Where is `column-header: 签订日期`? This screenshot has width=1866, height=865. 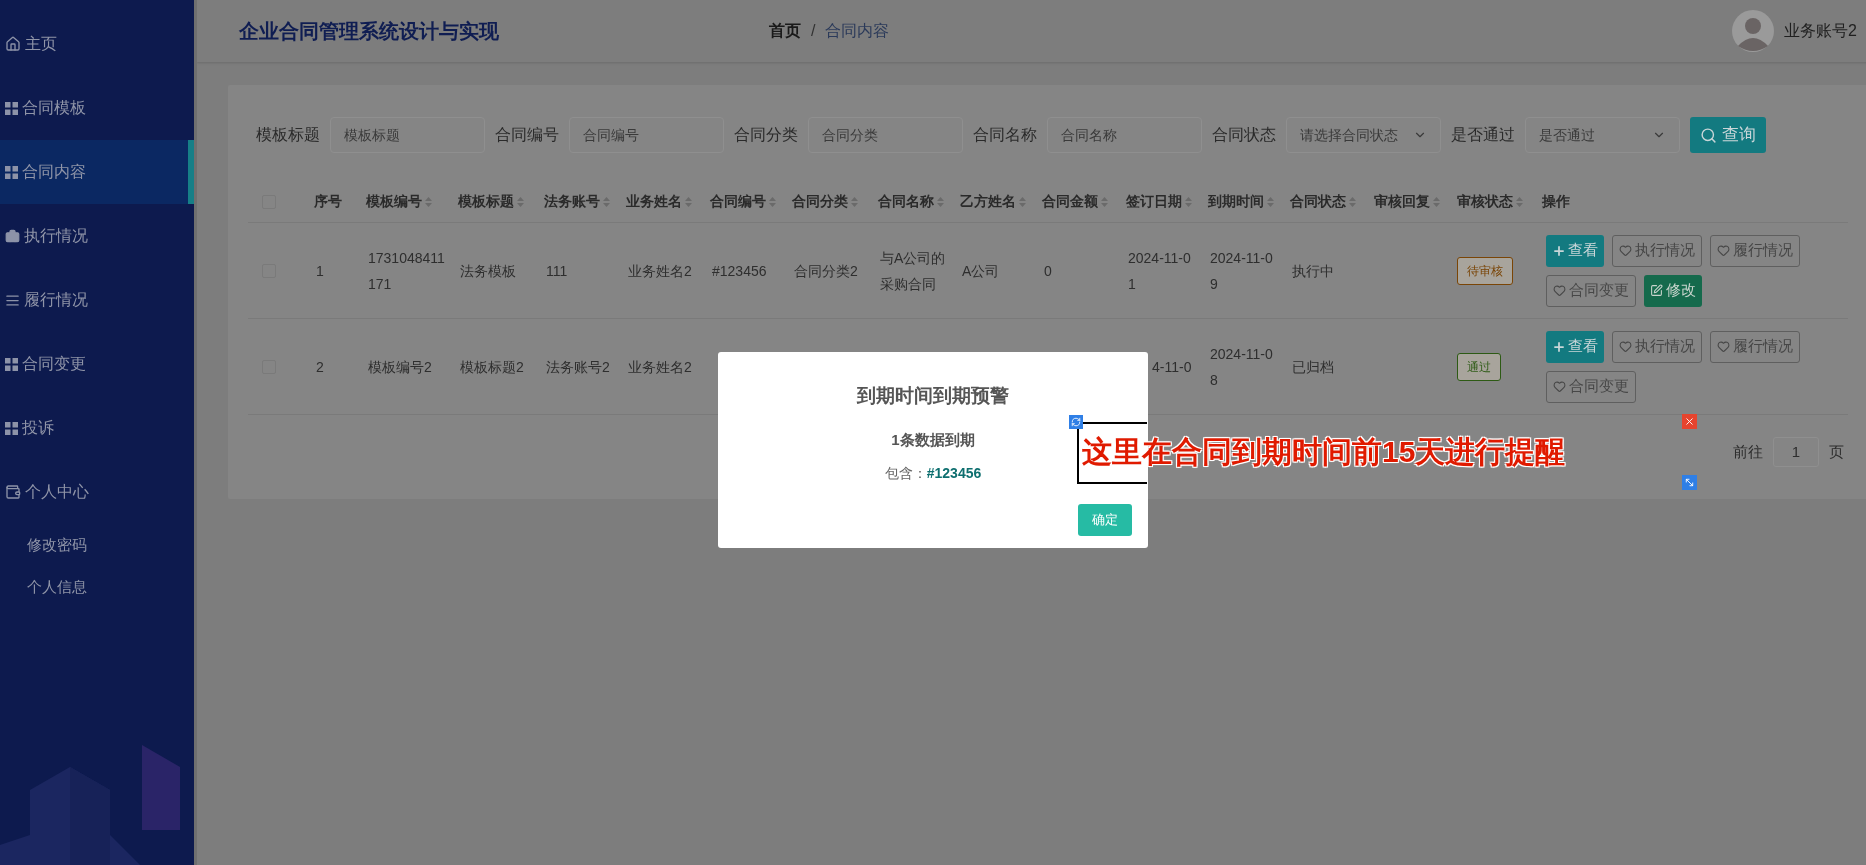 column-header: 签订日期 is located at coordinates (1159, 201).